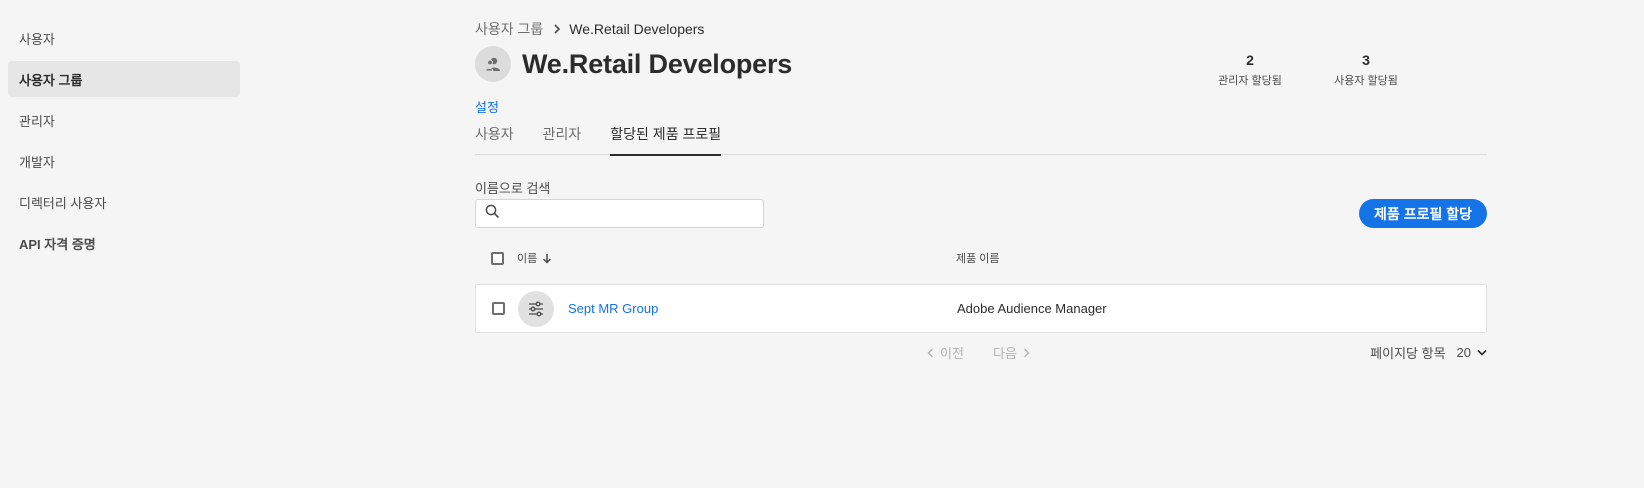  I want to click on search-field, so click(619, 213).